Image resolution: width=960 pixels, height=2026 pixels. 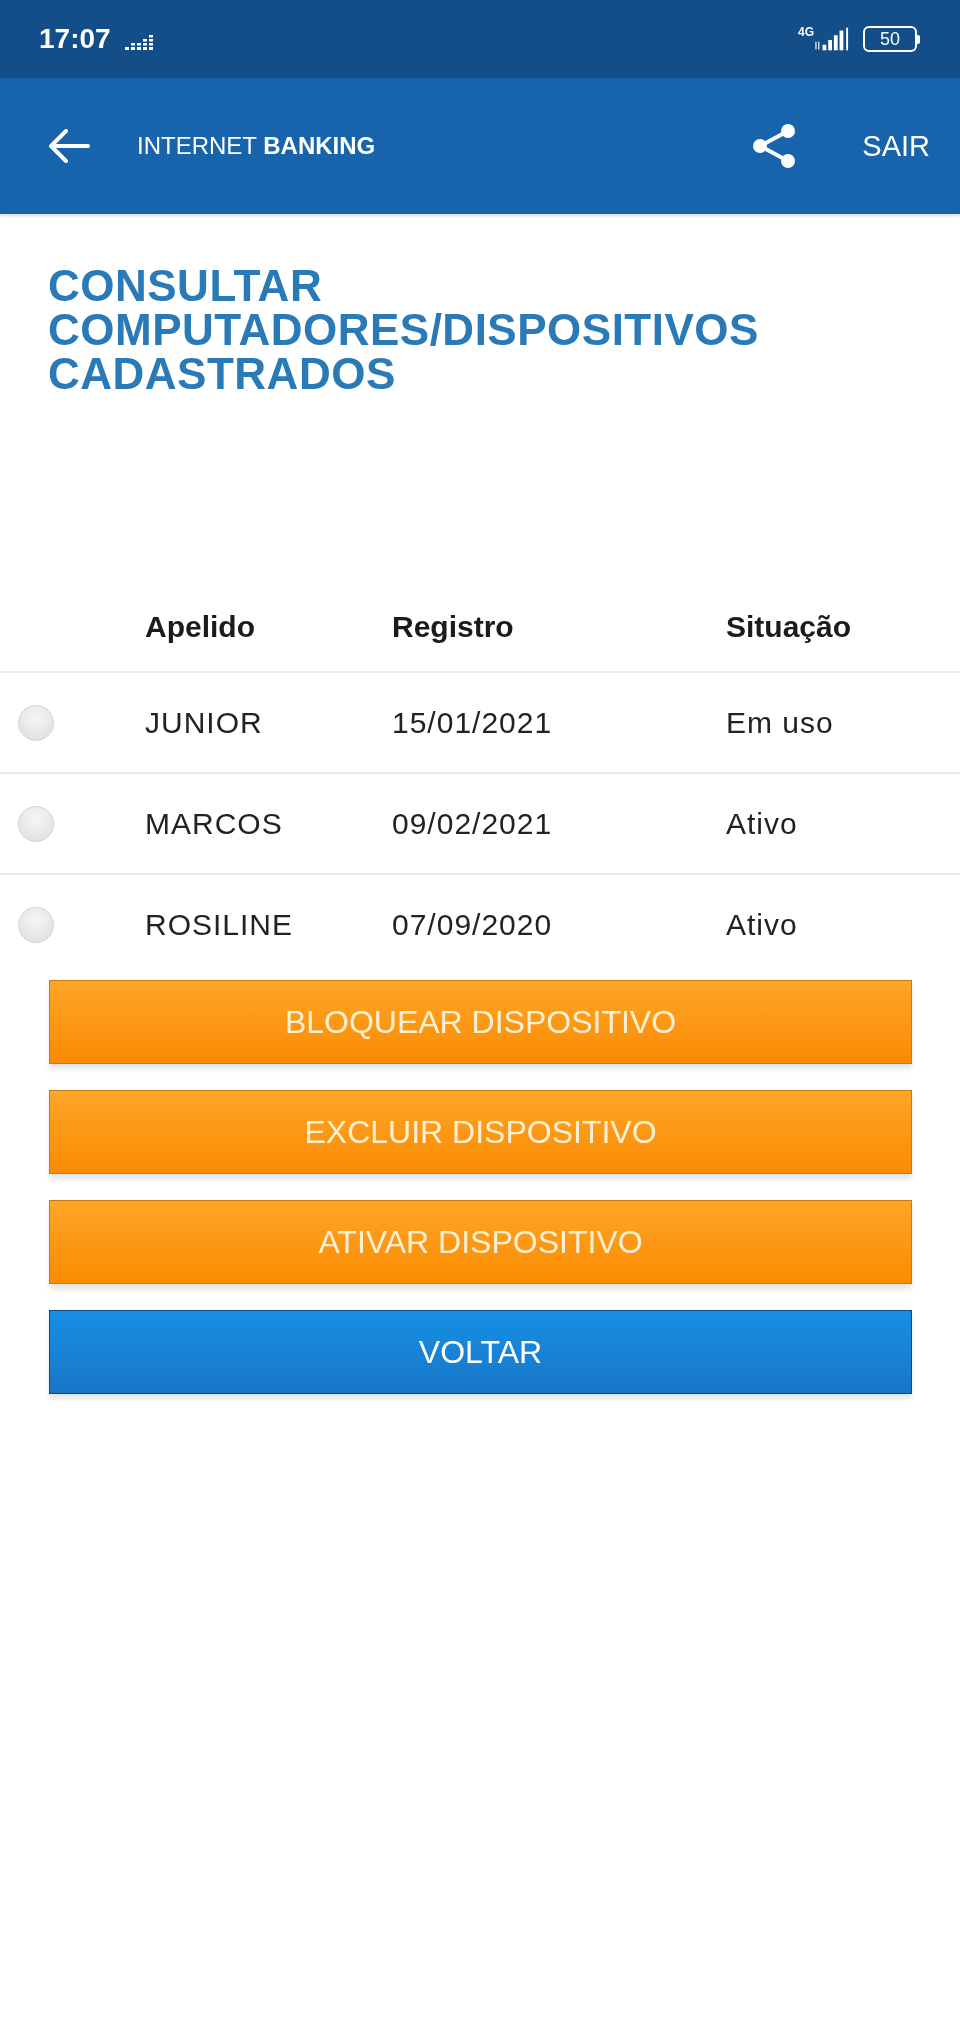 What do you see at coordinates (480, 1132) in the screenshot?
I see `action-button: EXCLUIR DISPOSITIVO` at bounding box center [480, 1132].